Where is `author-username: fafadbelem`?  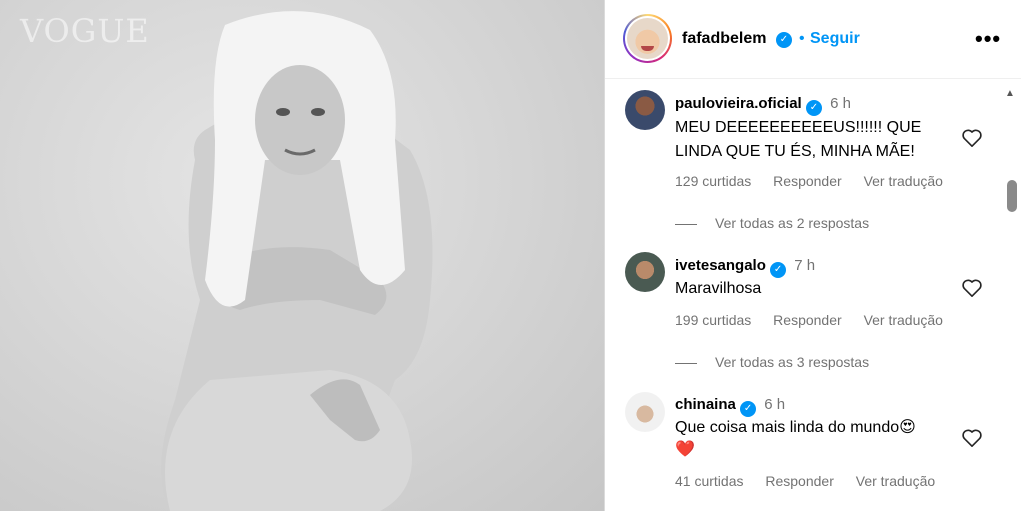
author-username: fafadbelem is located at coordinates (724, 39).